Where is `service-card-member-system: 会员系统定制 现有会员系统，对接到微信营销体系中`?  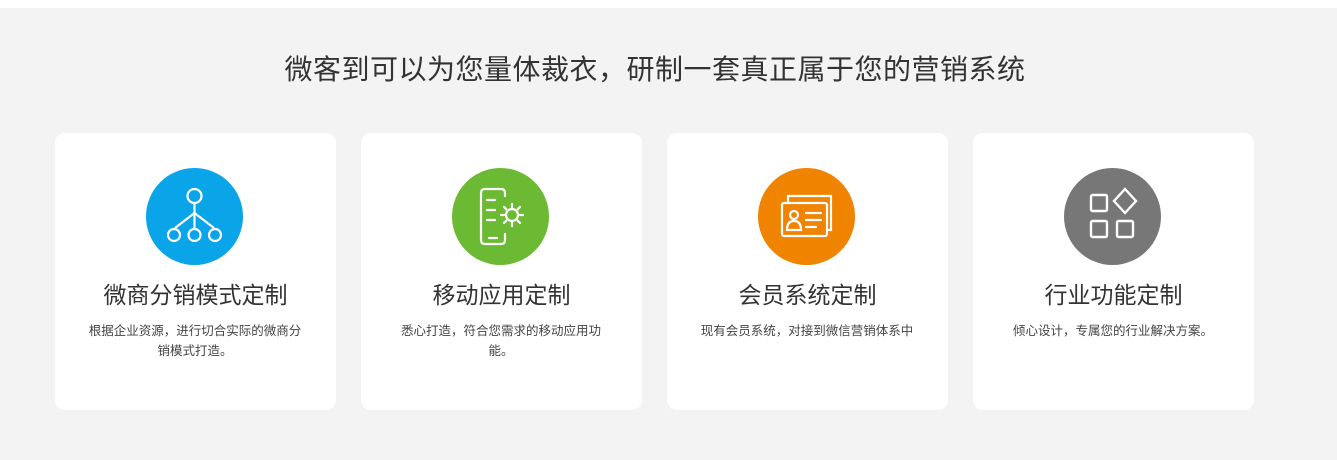
service-card-member-system: 会员系统定制 现有会员系统，对接到微信营销体系中 is located at coordinates (807, 271).